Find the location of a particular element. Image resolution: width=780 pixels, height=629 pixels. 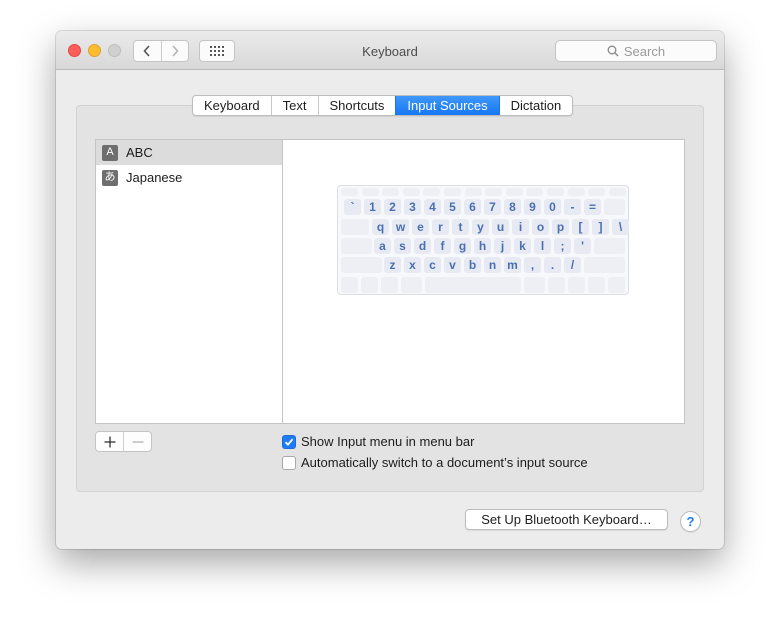

tab-text: Text is located at coordinates (294, 105).